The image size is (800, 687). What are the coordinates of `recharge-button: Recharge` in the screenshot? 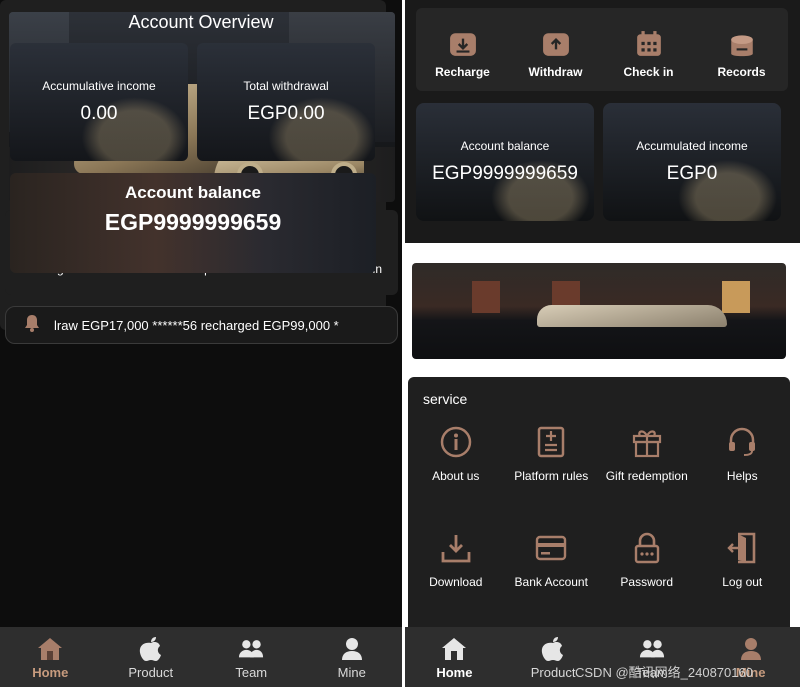 It's located at (462, 49).